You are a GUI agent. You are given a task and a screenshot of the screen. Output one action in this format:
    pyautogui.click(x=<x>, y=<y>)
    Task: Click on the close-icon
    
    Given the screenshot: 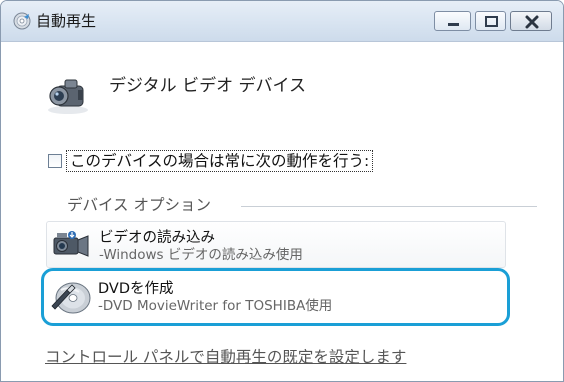 What is the action you would take?
    pyautogui.click(x=532, y=22)
    